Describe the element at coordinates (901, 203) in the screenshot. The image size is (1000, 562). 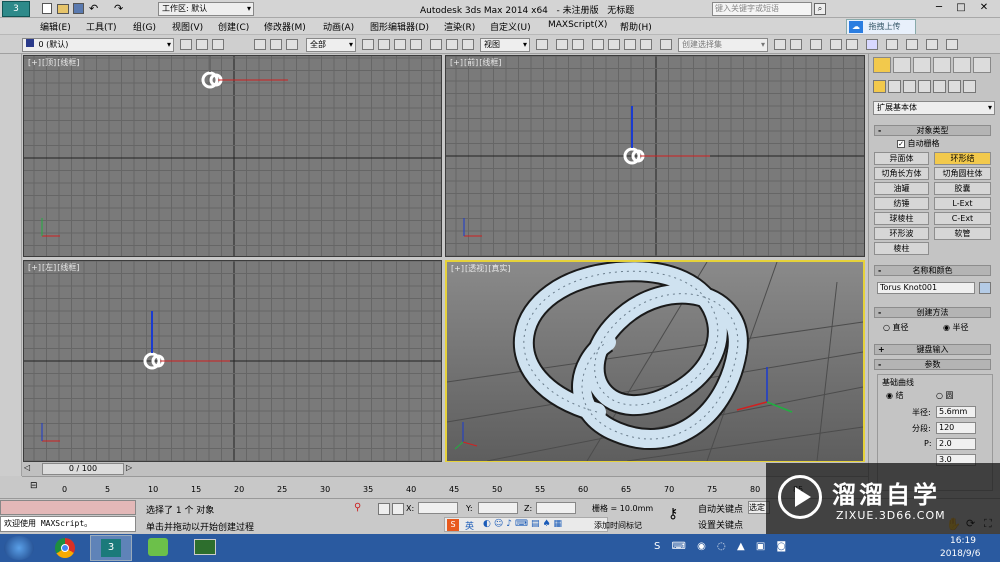
I see `spindle-button: 纺锤` at that location.